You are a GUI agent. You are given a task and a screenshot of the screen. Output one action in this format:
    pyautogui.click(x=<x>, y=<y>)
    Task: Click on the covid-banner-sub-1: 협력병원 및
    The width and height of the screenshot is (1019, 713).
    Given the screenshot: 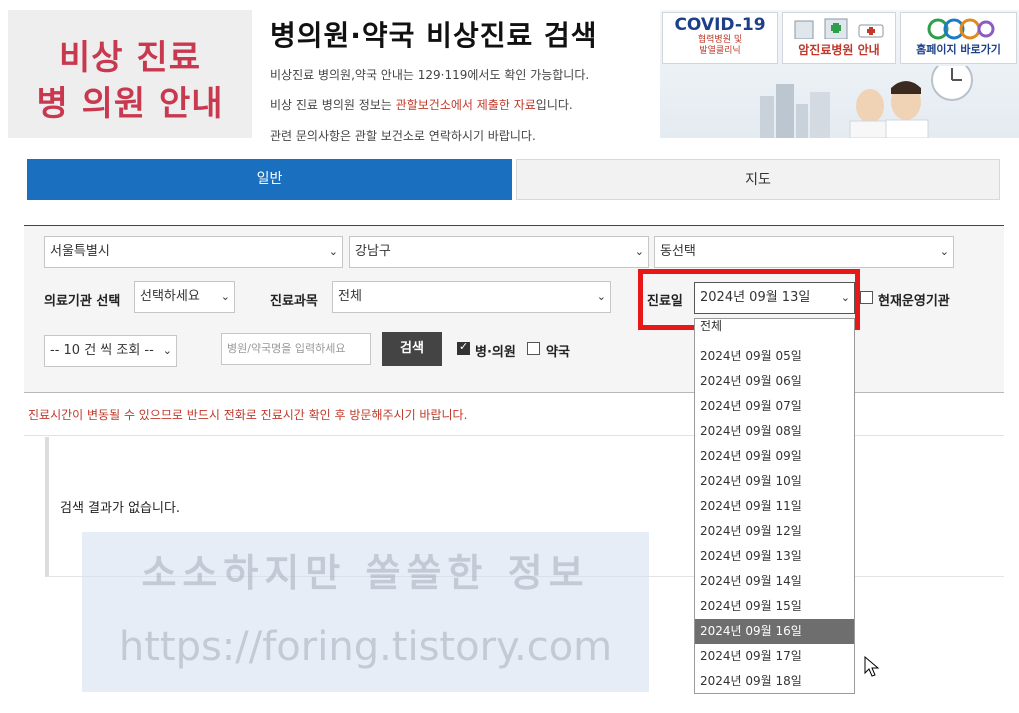 What is the action you would take?
    pyautogui.click(x=720, y=40)
    